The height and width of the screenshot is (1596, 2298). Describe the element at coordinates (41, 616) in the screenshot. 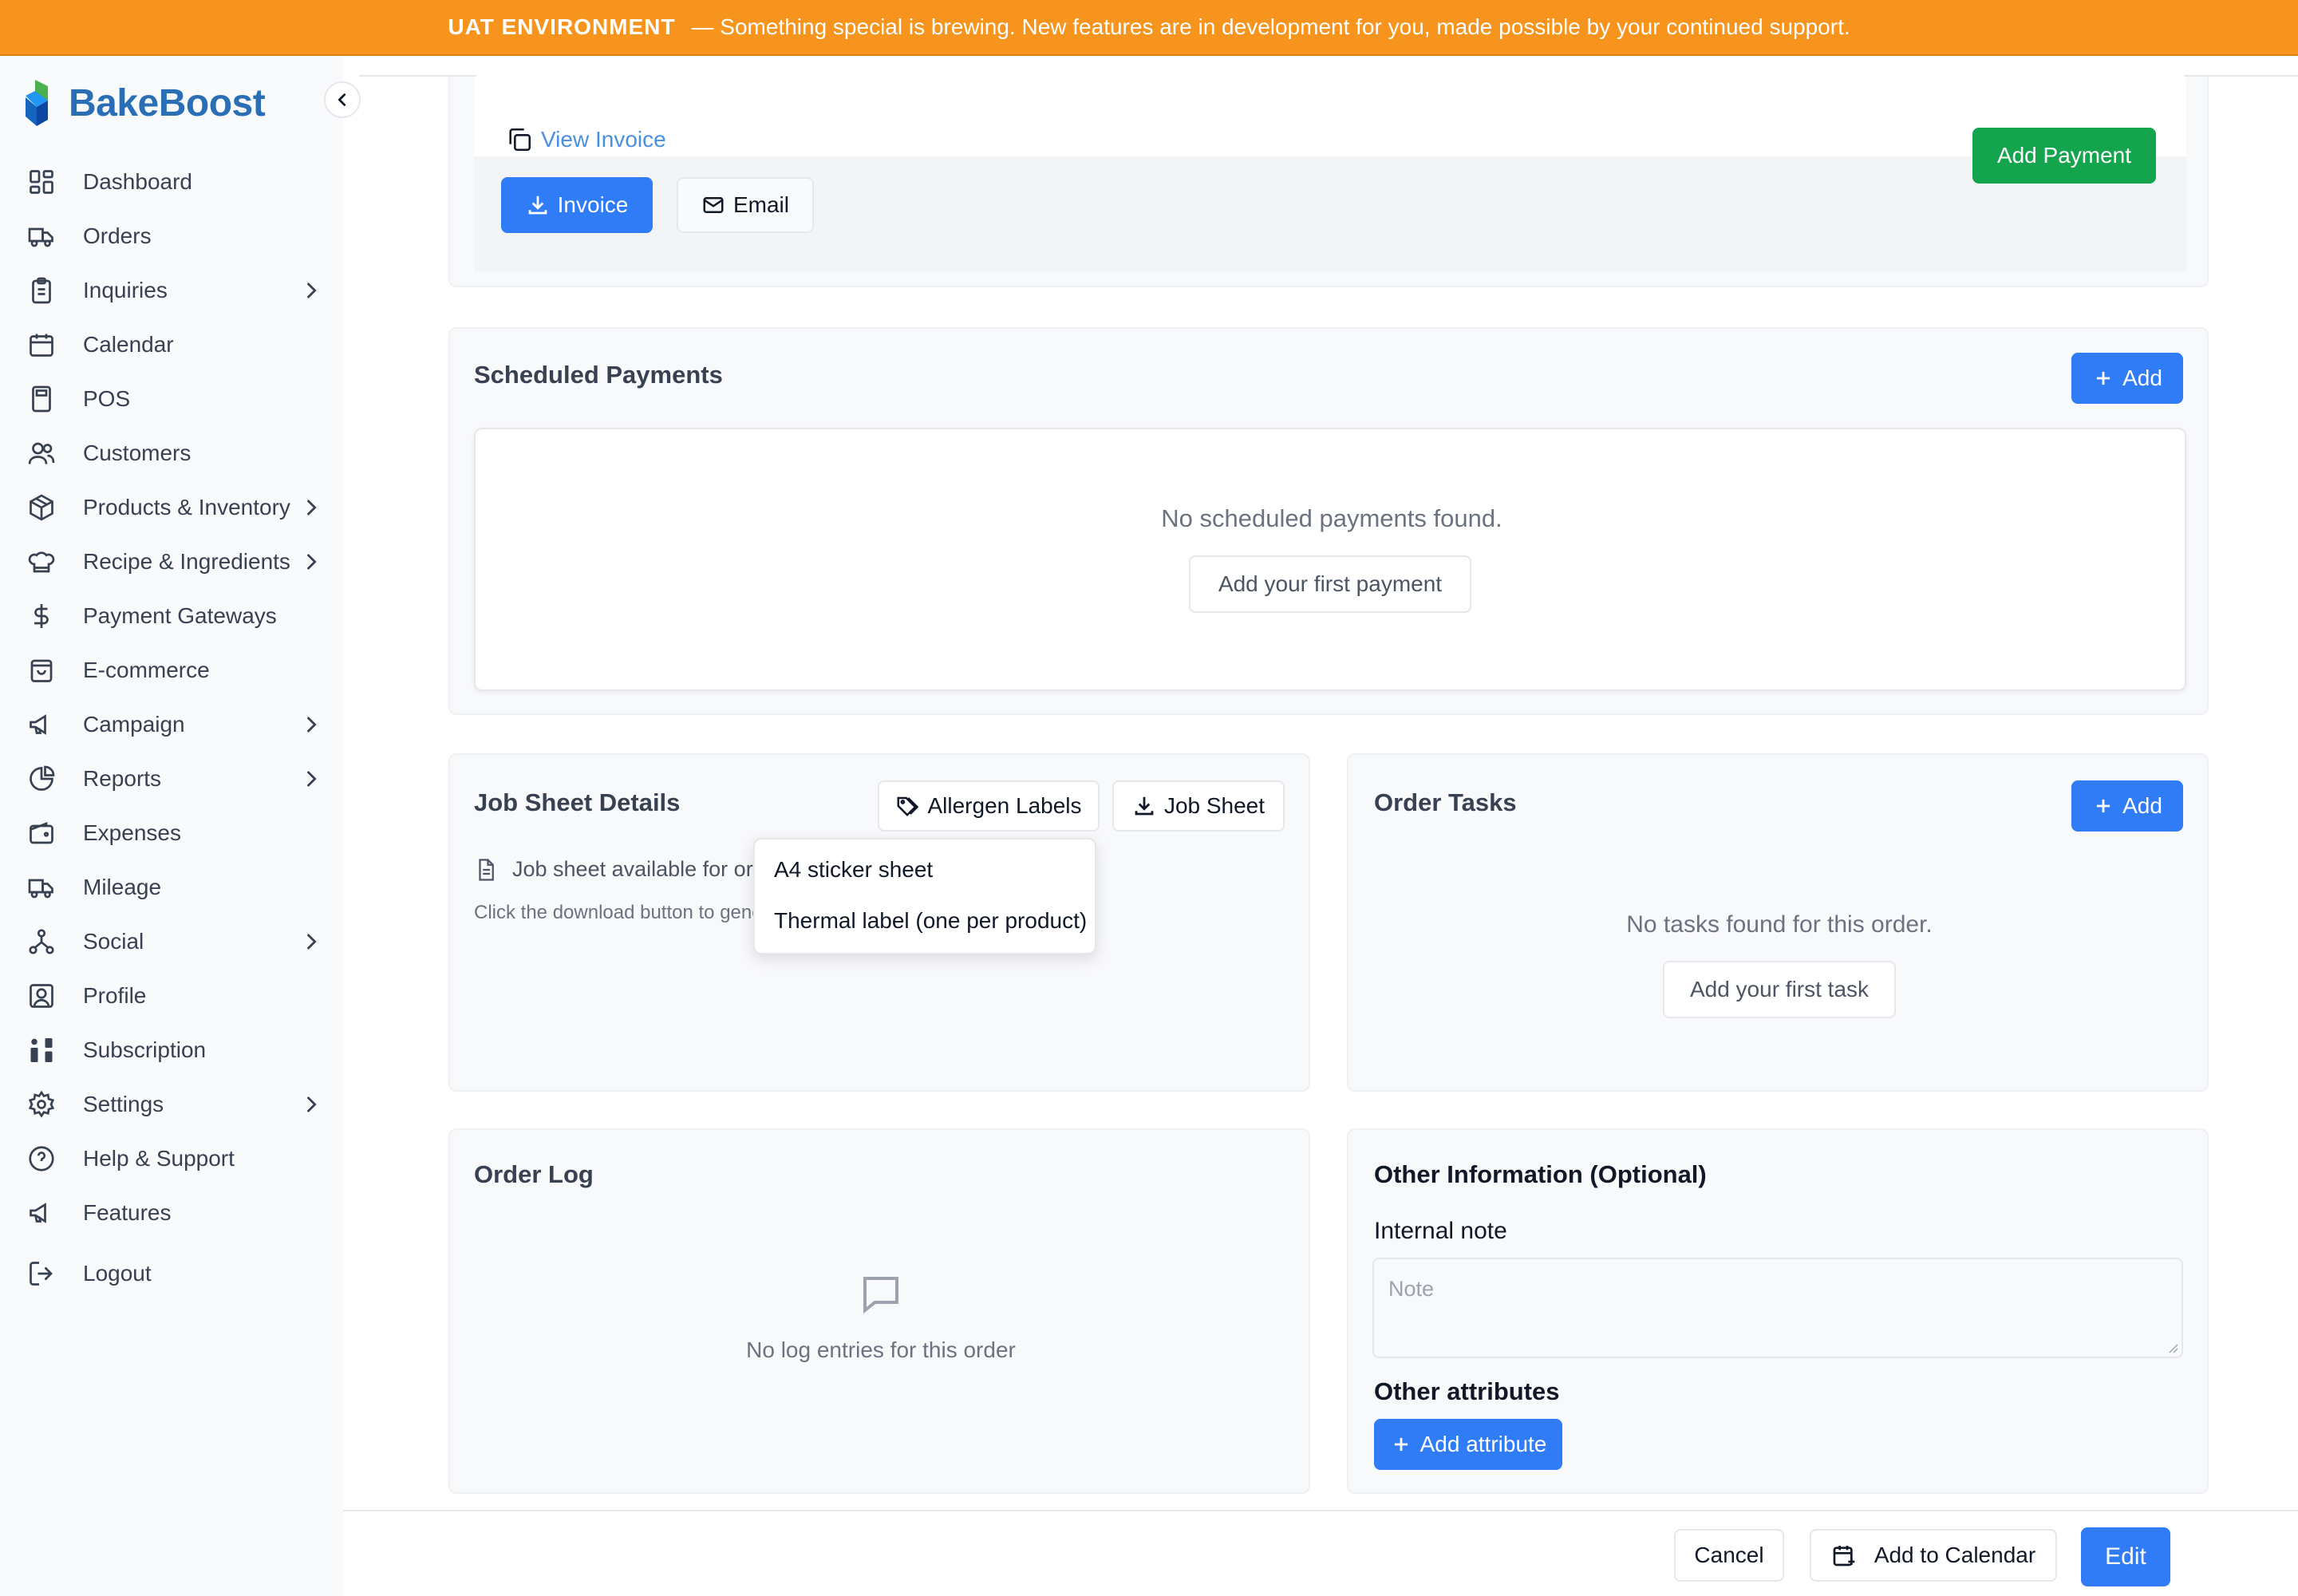

I see `dollar-icon` at that location.